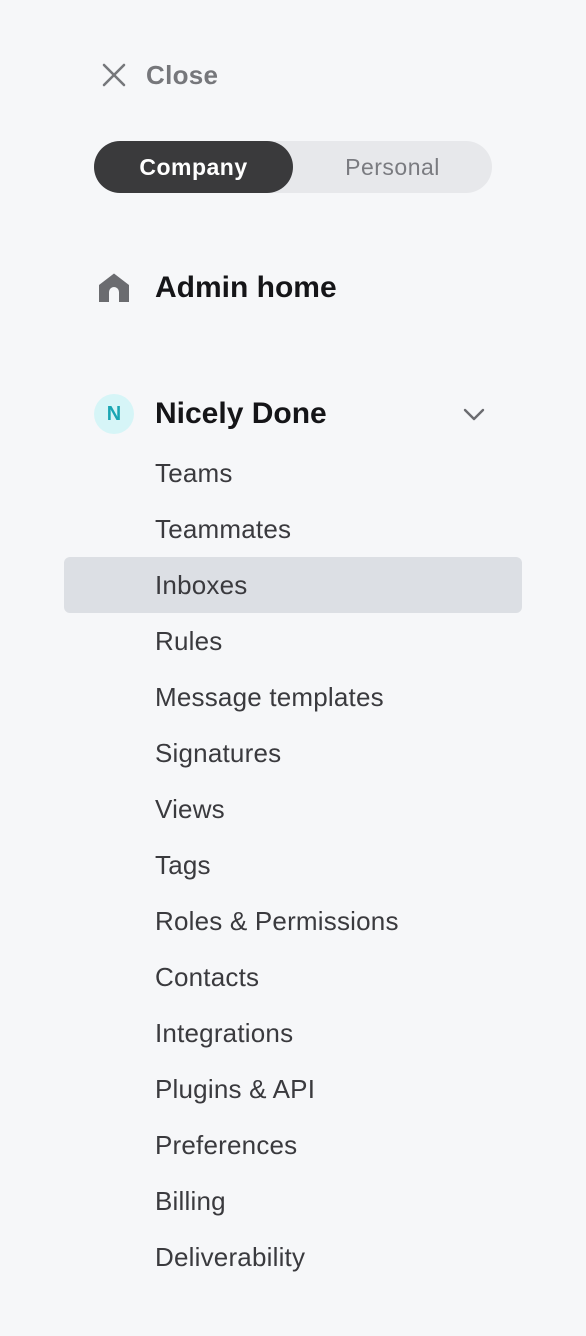  What do you see at coordinates (293, 697) in the screenshot?
I see `menu-item-message-templates: Message templates` at bounding box center [293, 697].